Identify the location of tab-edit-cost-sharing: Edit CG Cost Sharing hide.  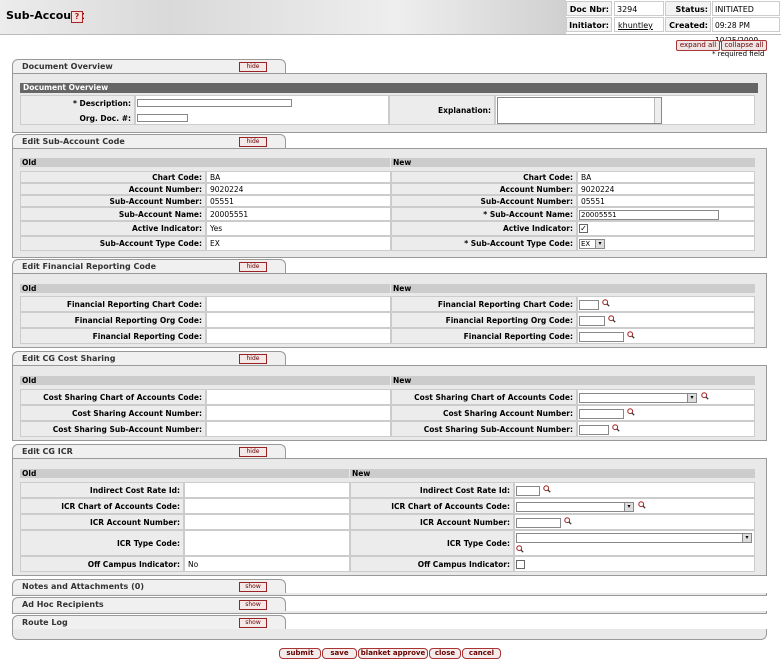
(149, 358).